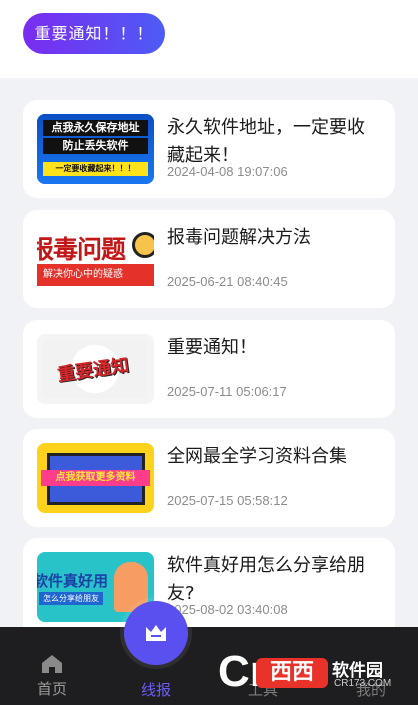 Image resolution: width=418 pixels, height=705 pixels. Describe the element at coordinates (257, 456) in the screenshot. I see `article-title: 全网最全学习资料合集` at that location.